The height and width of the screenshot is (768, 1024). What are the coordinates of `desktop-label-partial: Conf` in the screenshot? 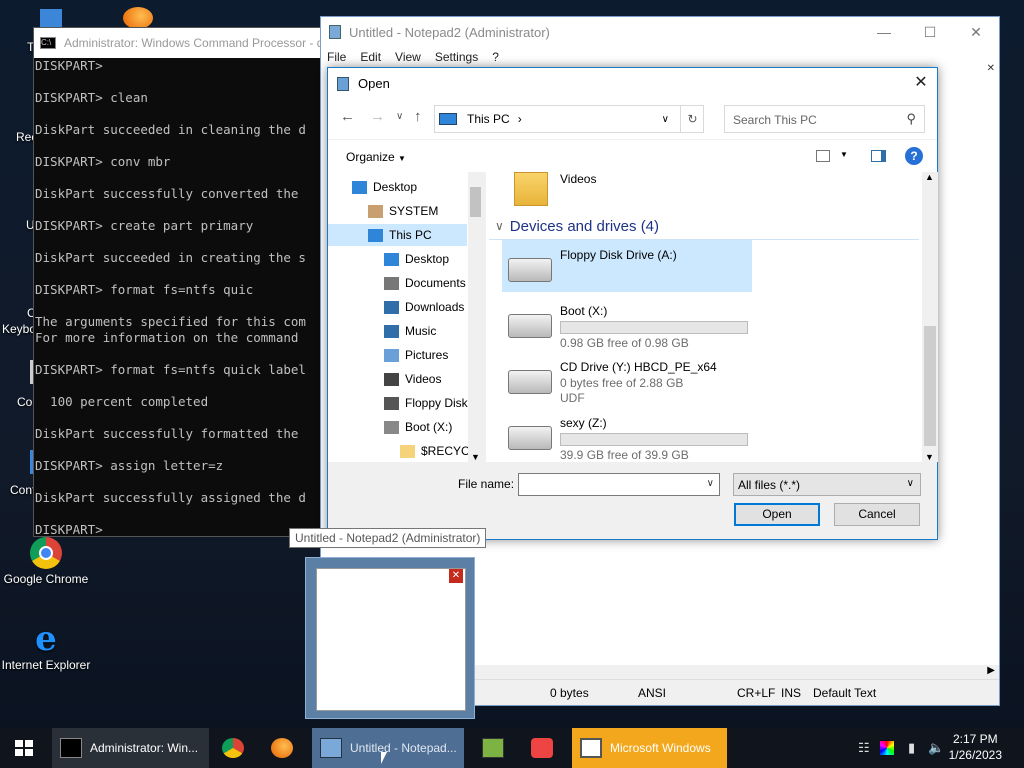 It's located at (22, 490).